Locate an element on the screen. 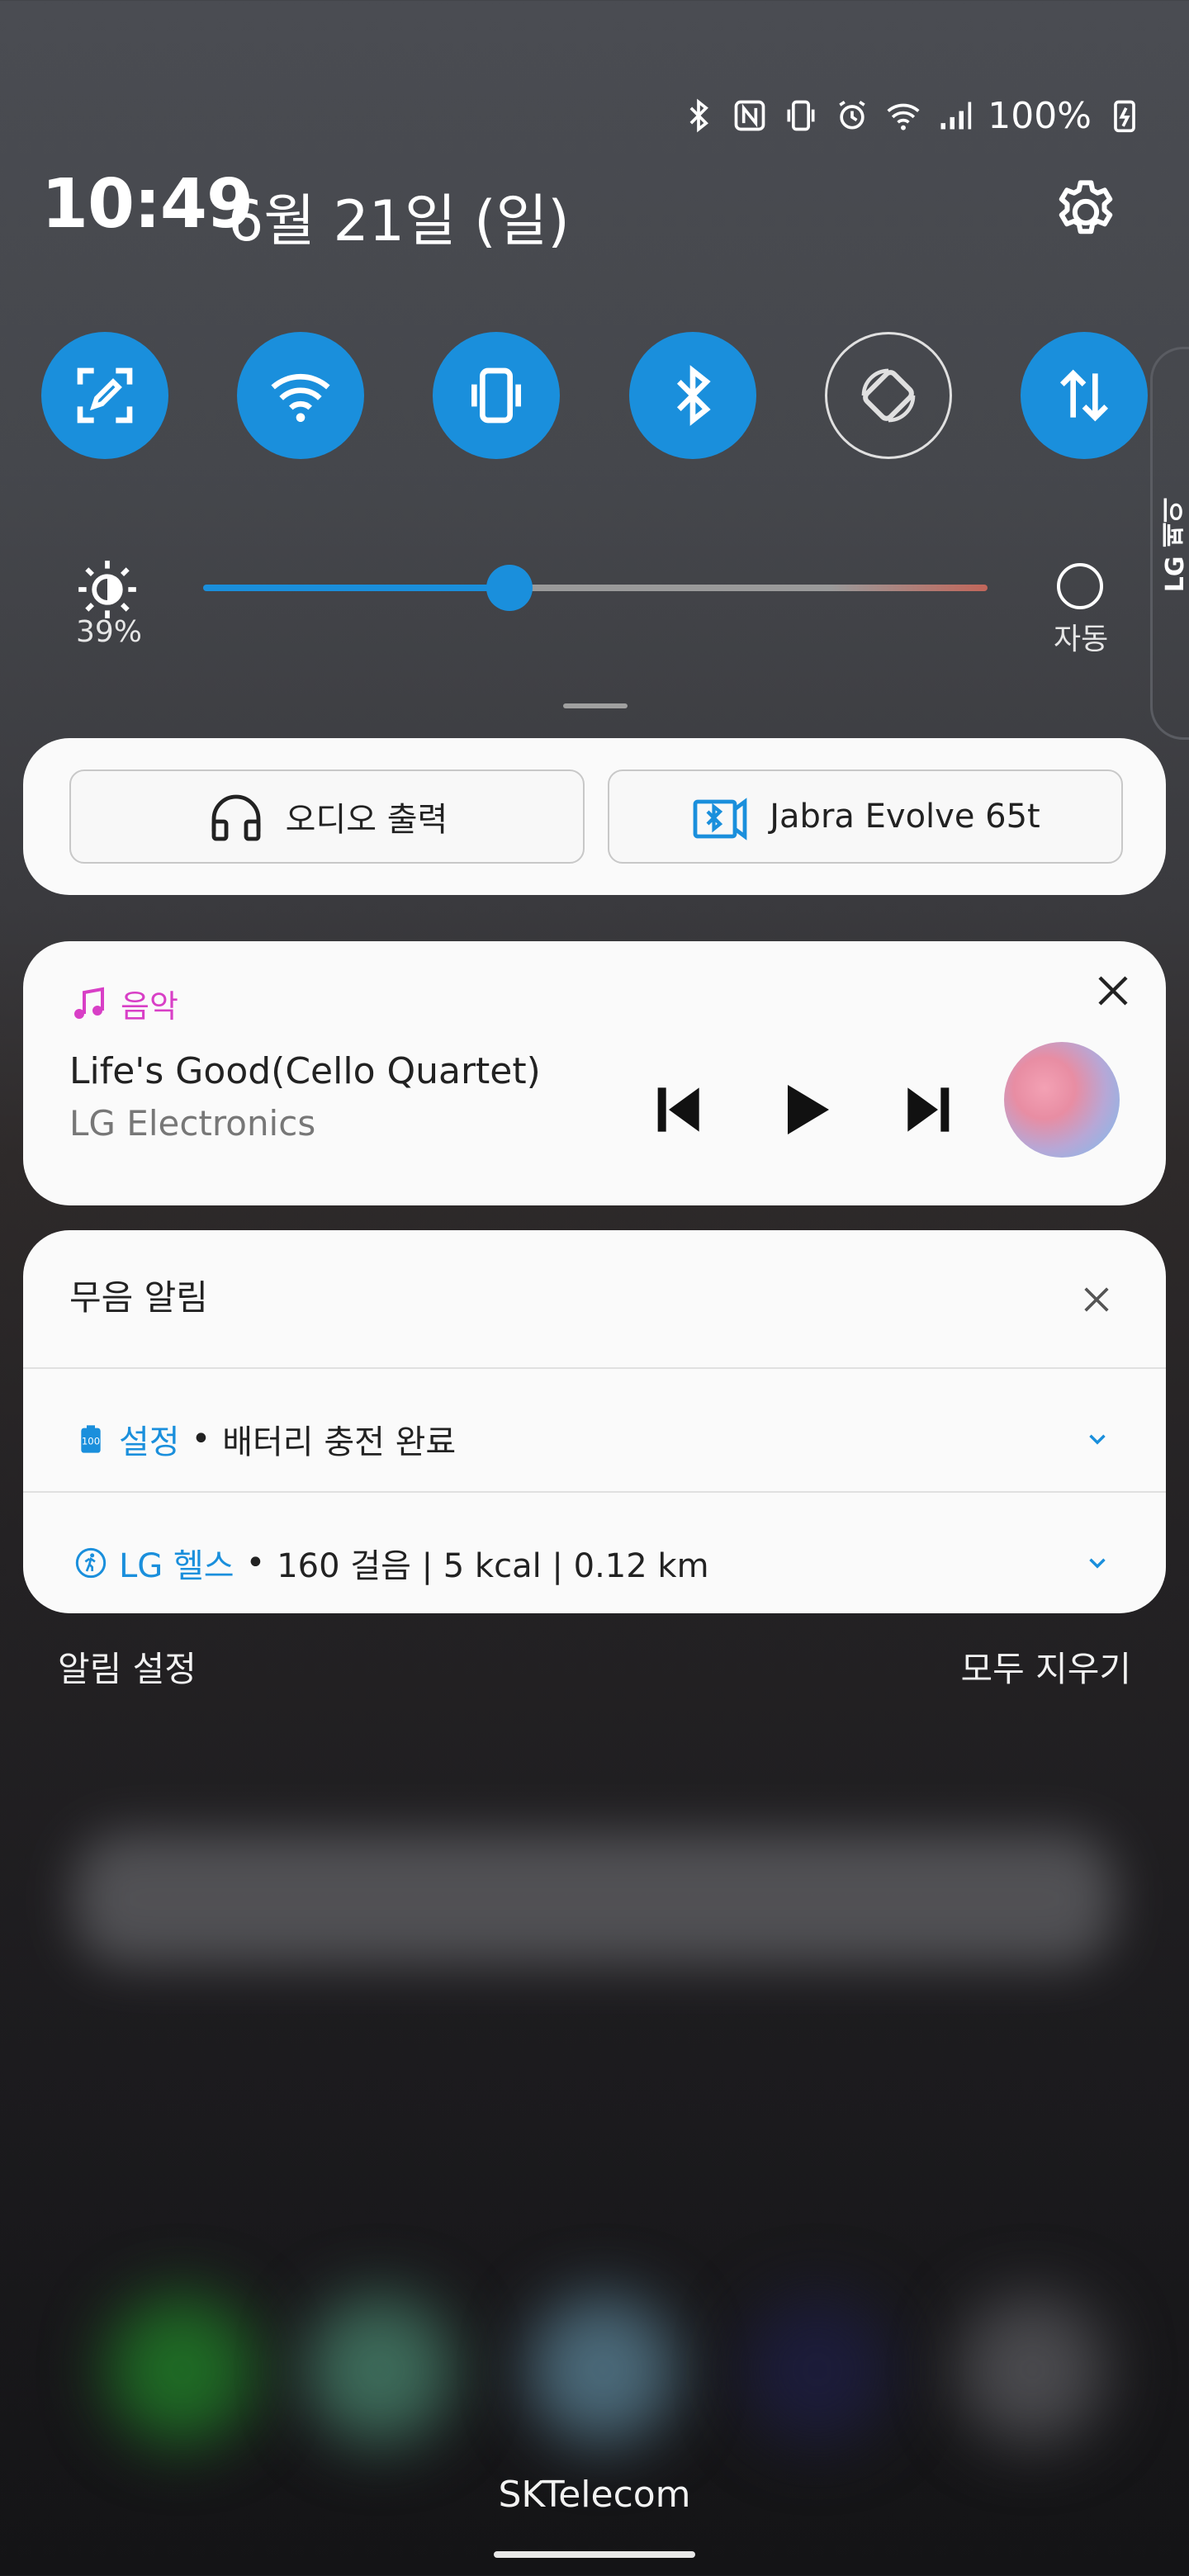  quick-settings-toggles is located at coordinates (594, 395).